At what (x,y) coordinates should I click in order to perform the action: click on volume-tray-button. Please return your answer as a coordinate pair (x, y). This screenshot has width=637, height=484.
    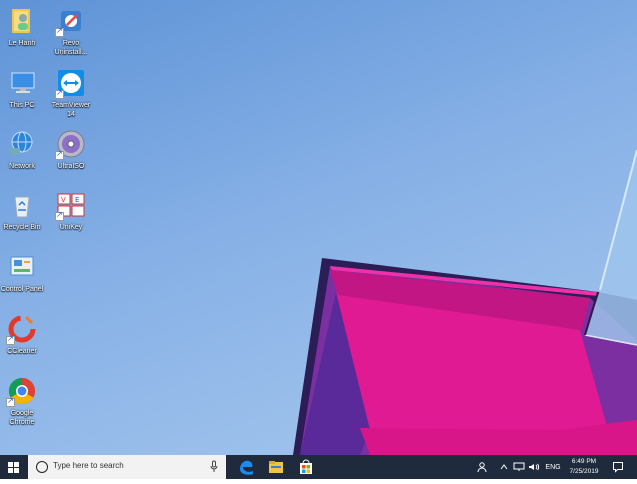
    Looking at the image, I should click on (534, 467).